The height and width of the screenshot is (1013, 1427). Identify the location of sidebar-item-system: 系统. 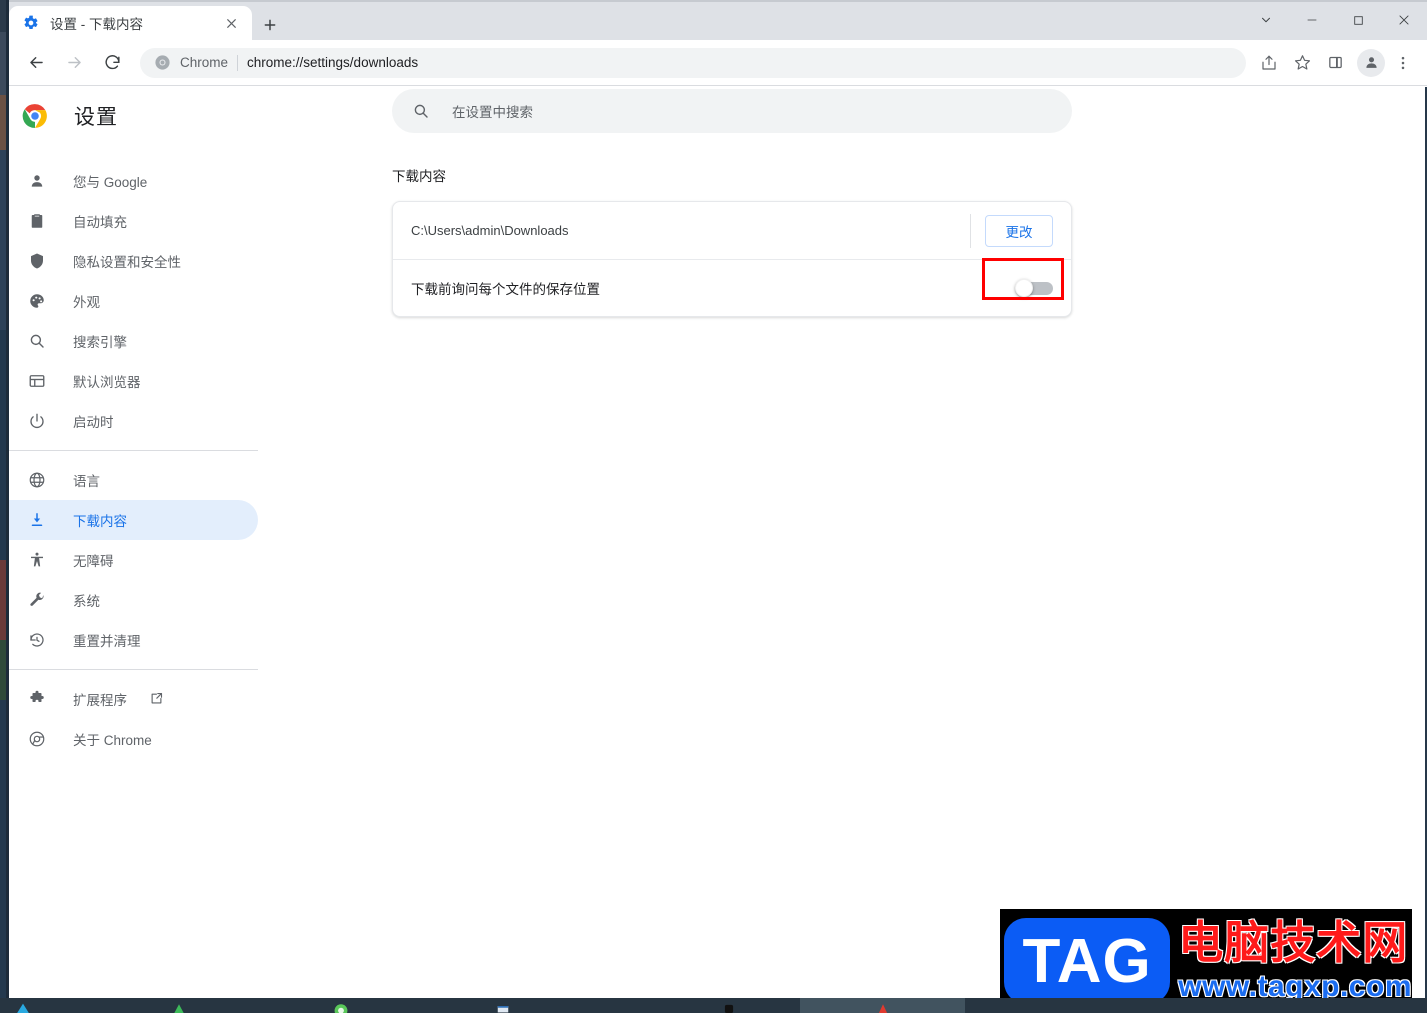
(133, 600).